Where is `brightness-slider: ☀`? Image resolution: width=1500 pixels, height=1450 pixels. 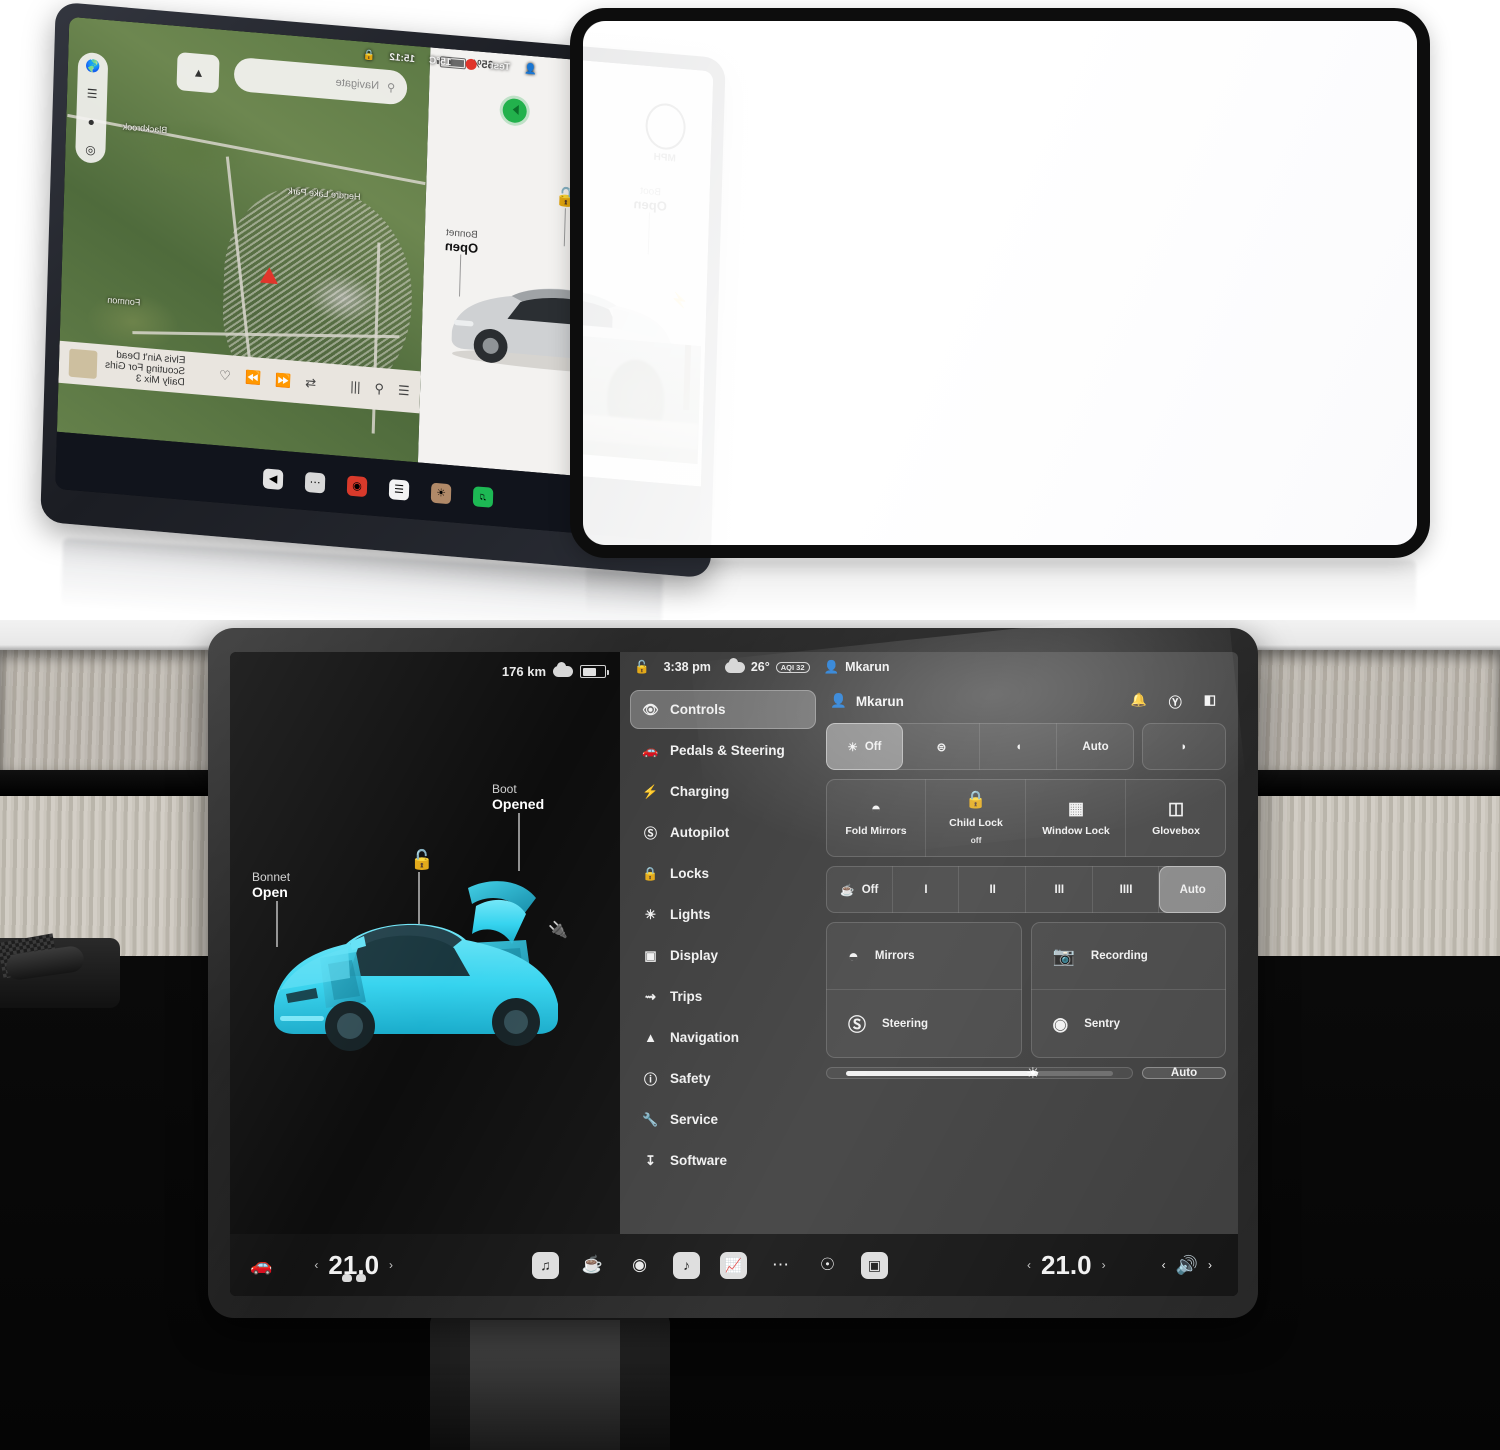
brightness-slider: ☀ is located at coordinates (979, 1073).